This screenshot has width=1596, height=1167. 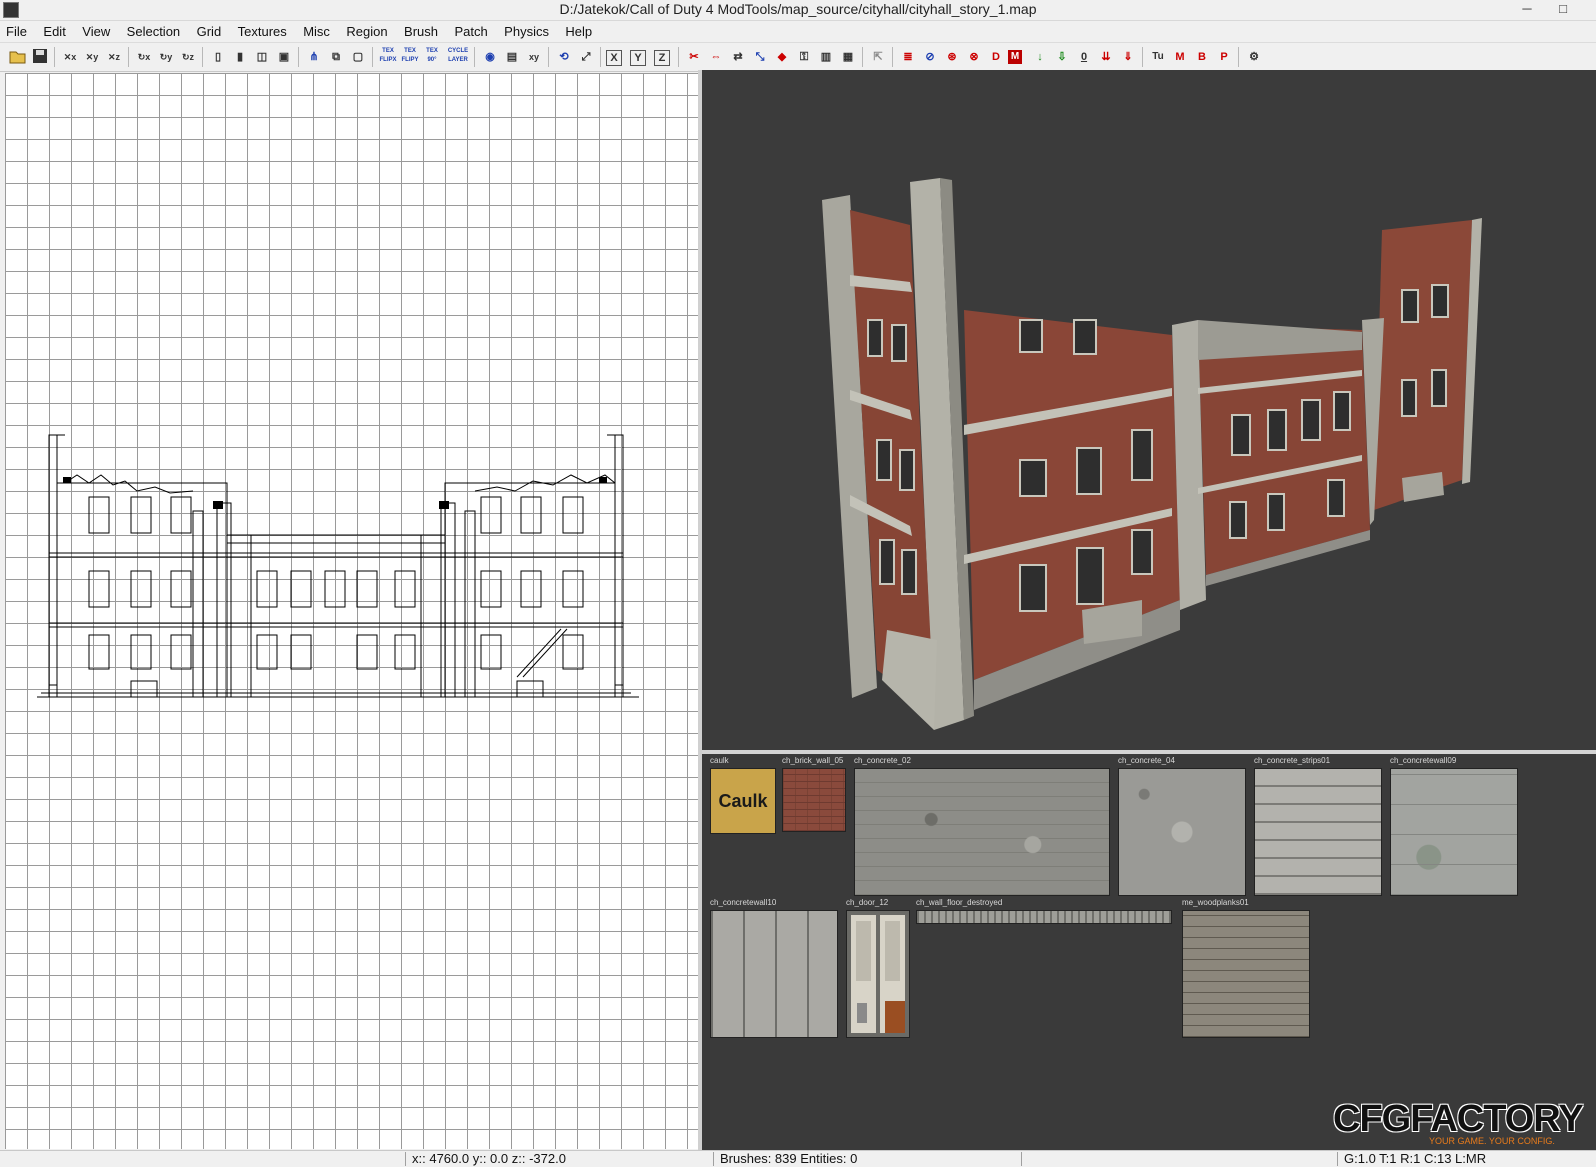 What do you see at coordinates (1527, 10) in the screenshot?
I see `minimize-button: ─` at bounding box center [1527, 10].